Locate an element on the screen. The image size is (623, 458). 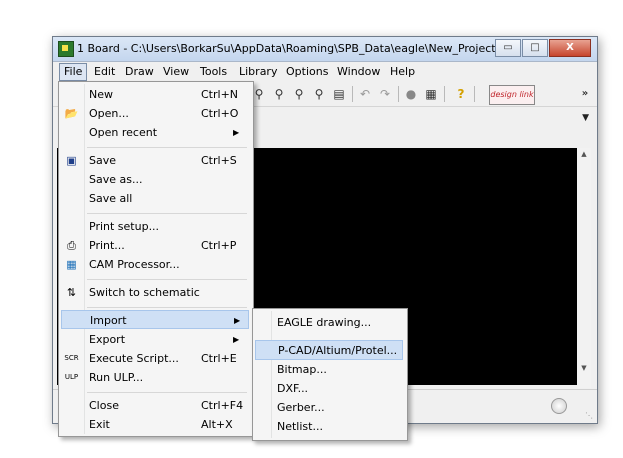
vertical-scrollbar: ▲ ▼ is located at coordinates (584, 268).